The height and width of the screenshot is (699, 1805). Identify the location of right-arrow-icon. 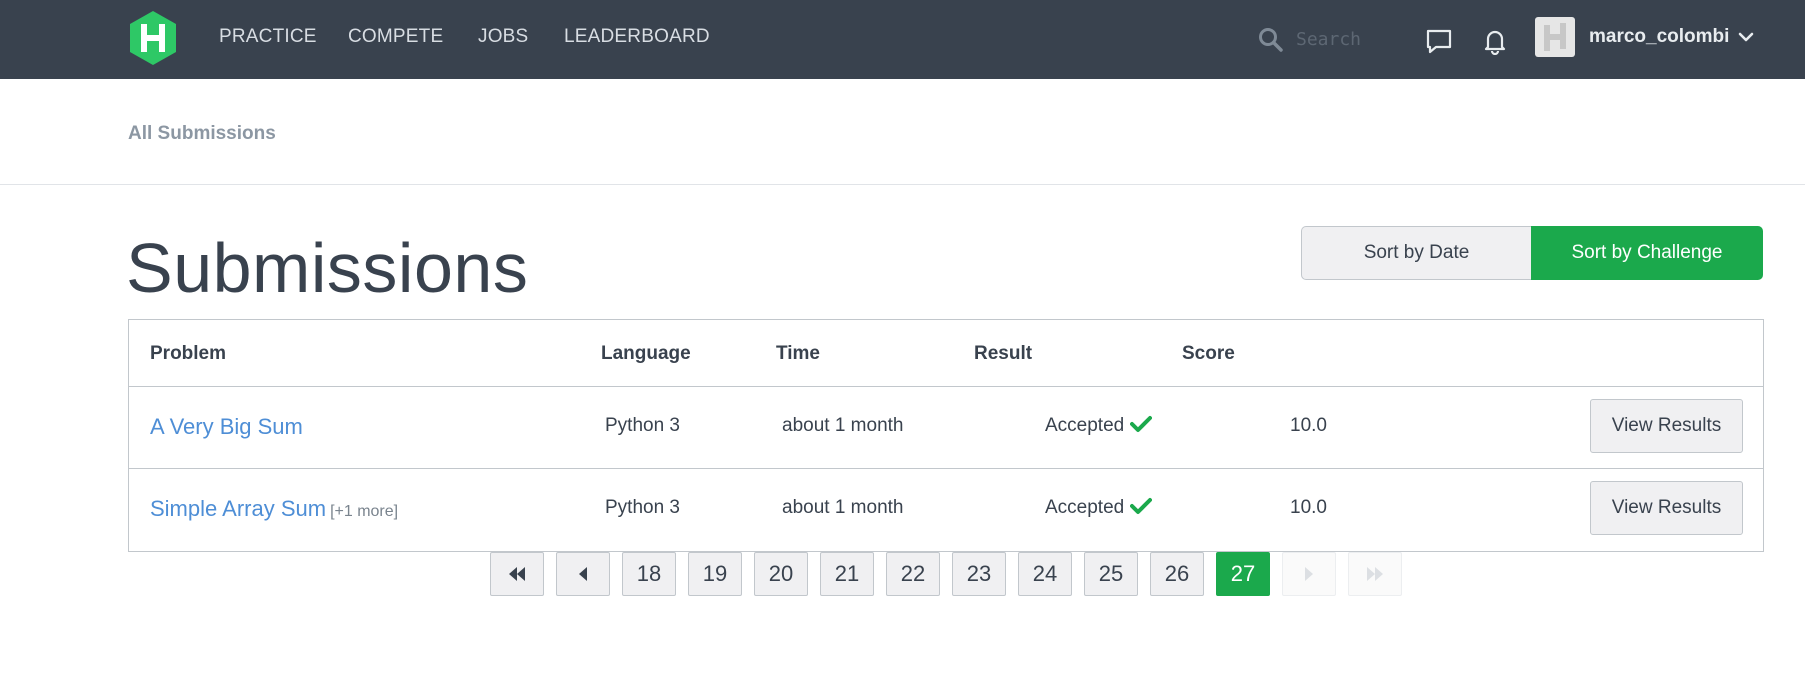
(1309, 574).